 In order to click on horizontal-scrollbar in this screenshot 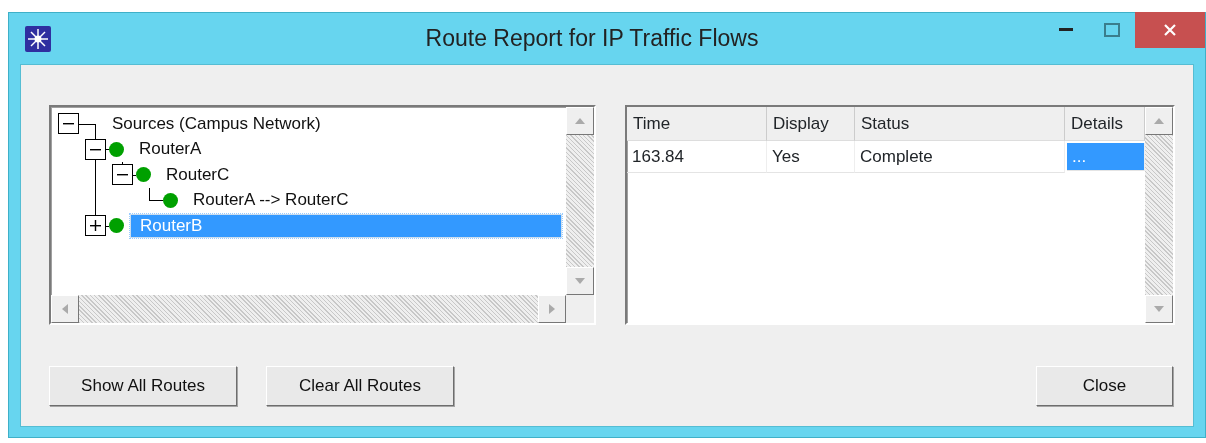, I will do `click(308, 309)`.